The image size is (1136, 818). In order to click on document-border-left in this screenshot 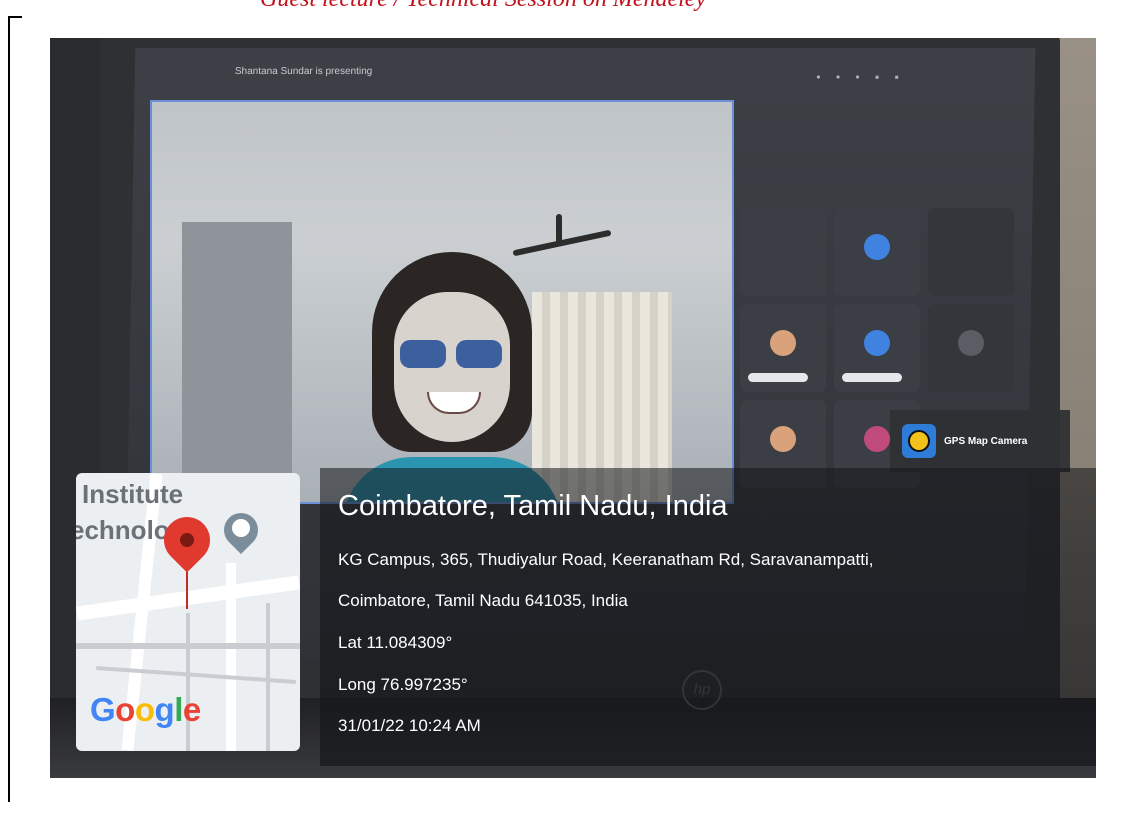, I will do `click(9, 409)`.